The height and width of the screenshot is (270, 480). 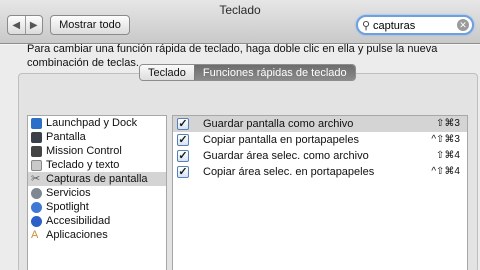 I want to click on gear-icon, so click(x=36, y=193).